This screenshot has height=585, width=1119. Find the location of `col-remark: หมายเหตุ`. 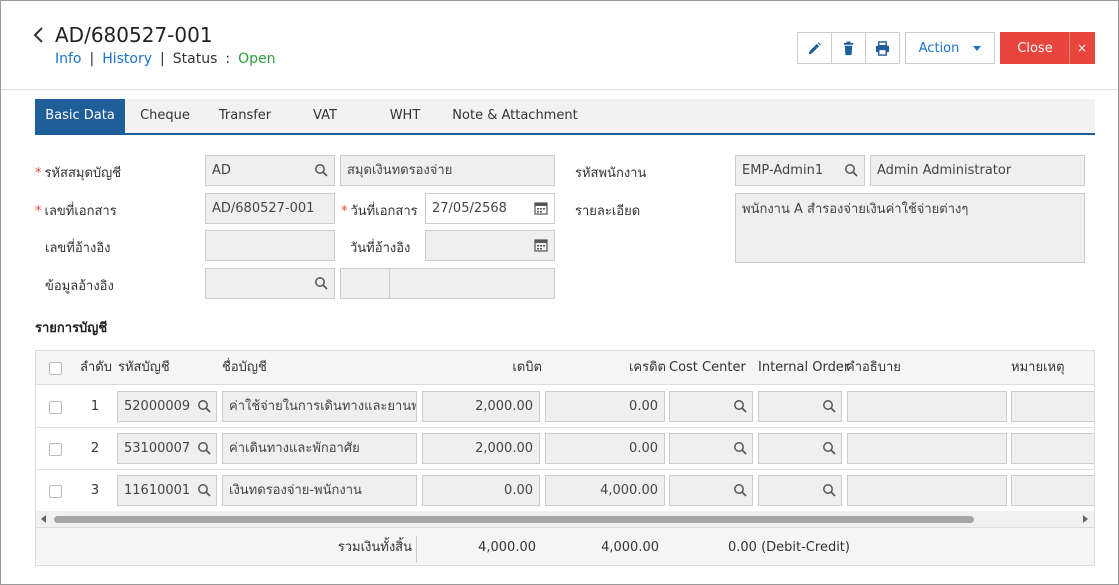

col-remark: หมายเหตุ is located at coordinates (1038, 367).